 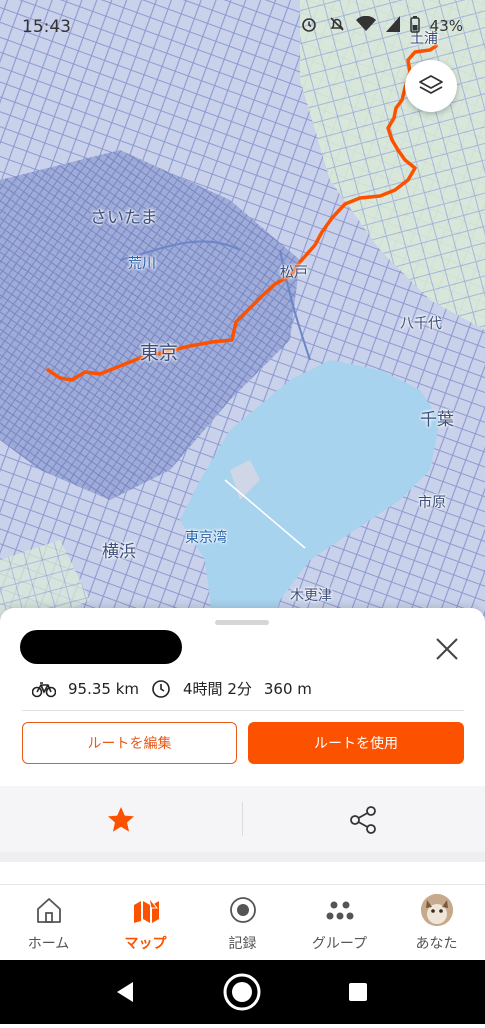 What do you see at coordinates (243, 710) in the screenshot?
I see `divider` at bounding box center [243, 710].